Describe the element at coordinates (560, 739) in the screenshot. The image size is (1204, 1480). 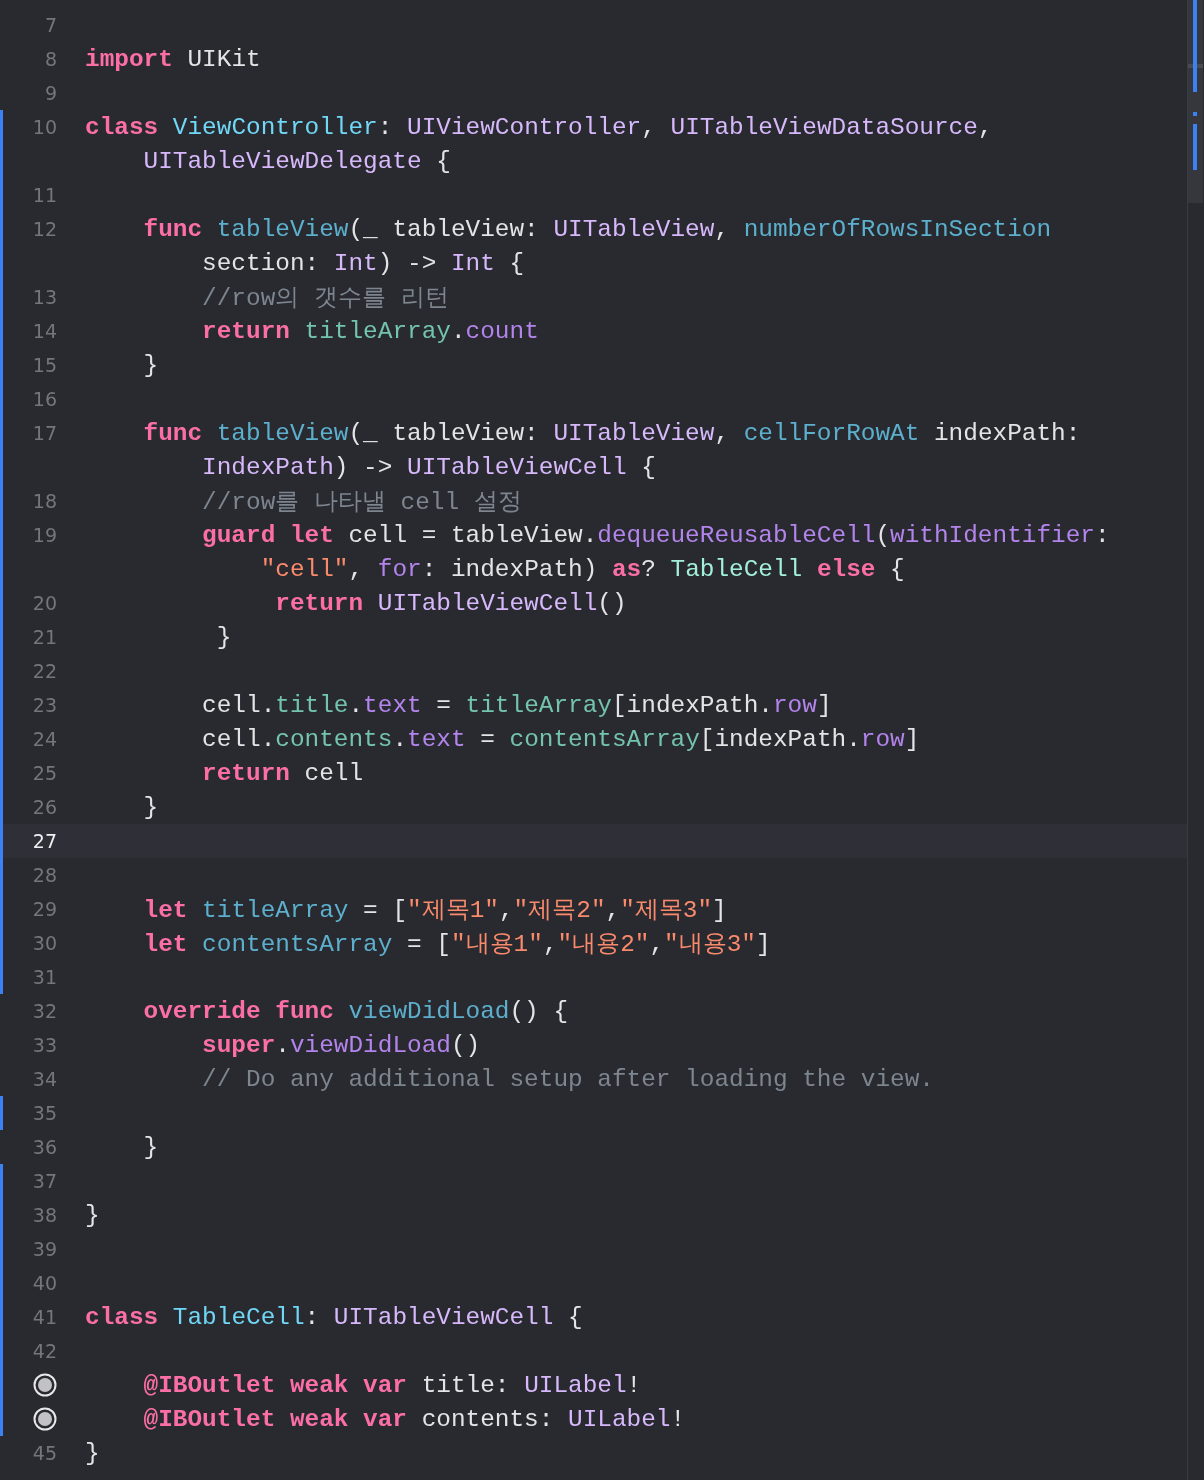
I see `code-line: cell.contents.text = contentsArray[indexPath.row]` at that location.